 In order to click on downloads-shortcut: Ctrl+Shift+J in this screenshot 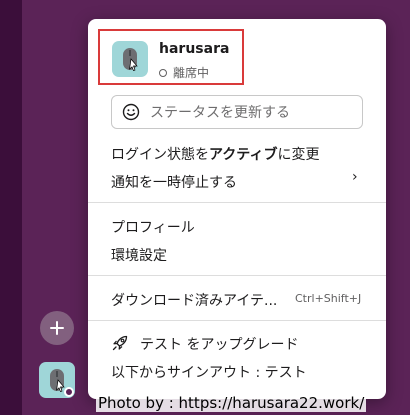, I will do `click(328, 298)`.